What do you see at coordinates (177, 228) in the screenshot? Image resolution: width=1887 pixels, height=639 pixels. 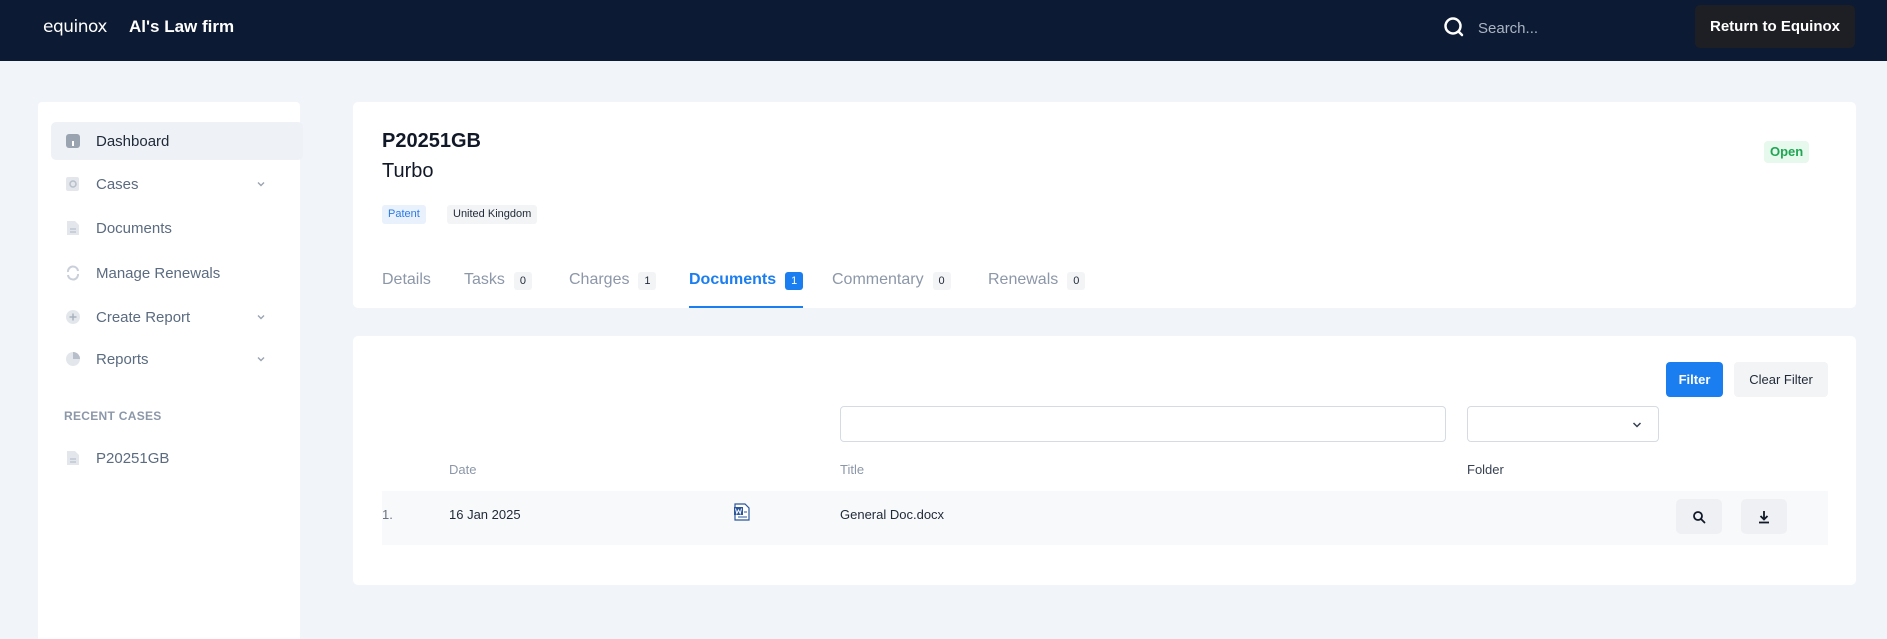 I see `sidebar-item-documents: Documents` at bounding box center [177, 228].